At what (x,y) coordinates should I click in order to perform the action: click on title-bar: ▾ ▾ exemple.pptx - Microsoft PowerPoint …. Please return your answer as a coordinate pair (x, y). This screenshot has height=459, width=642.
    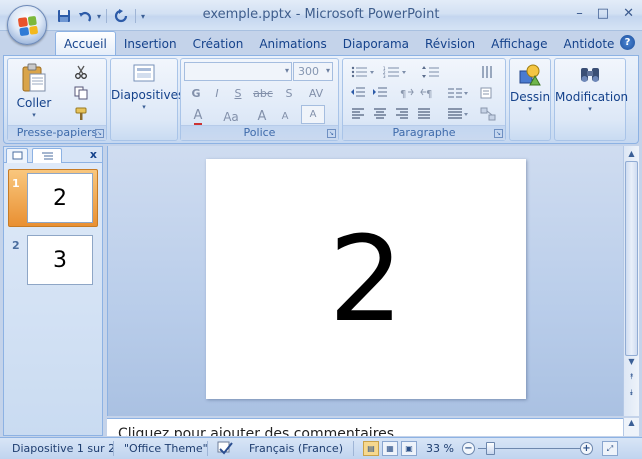
    Looking at the image, I should click on (321, 15).